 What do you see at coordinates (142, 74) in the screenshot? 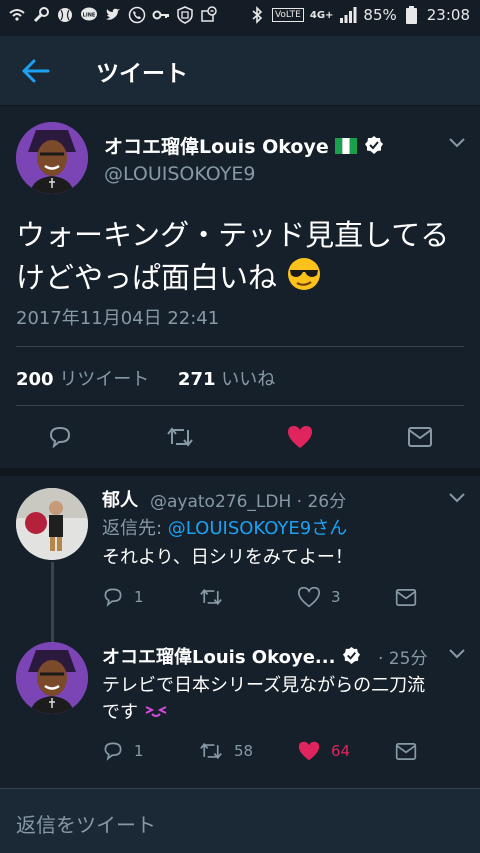
I see `page-title: ツイート` at bounding box center [142, 74].